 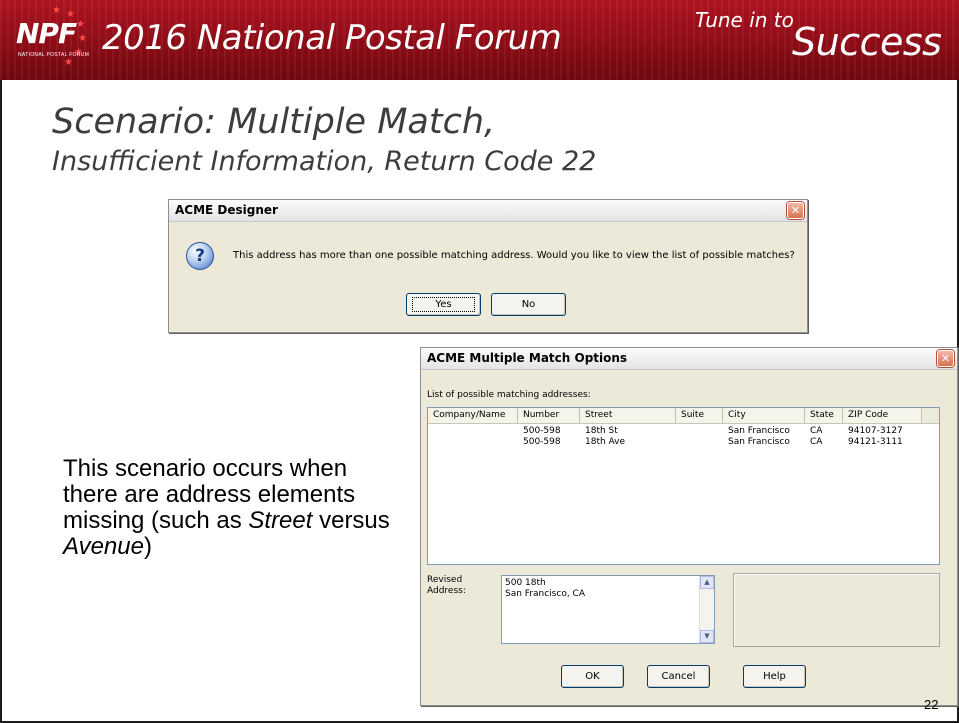 I want to click on revised-address-textarea: 500 18th San Francisco, CA ▲ ▼, so click(x=608, y=609).